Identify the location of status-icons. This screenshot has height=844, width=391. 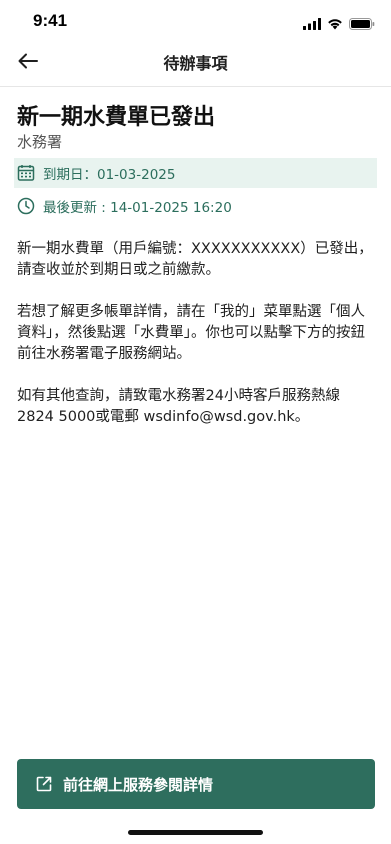
(339, 24).